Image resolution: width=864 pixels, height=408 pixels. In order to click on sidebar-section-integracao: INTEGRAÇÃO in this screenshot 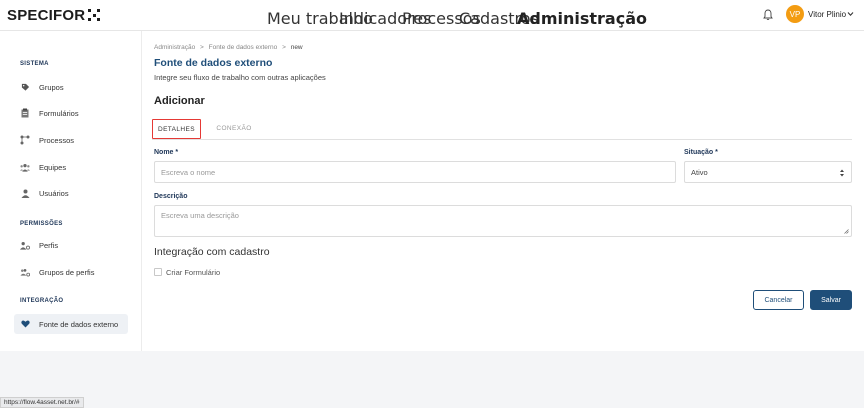, I will do `click(42, 301)`.